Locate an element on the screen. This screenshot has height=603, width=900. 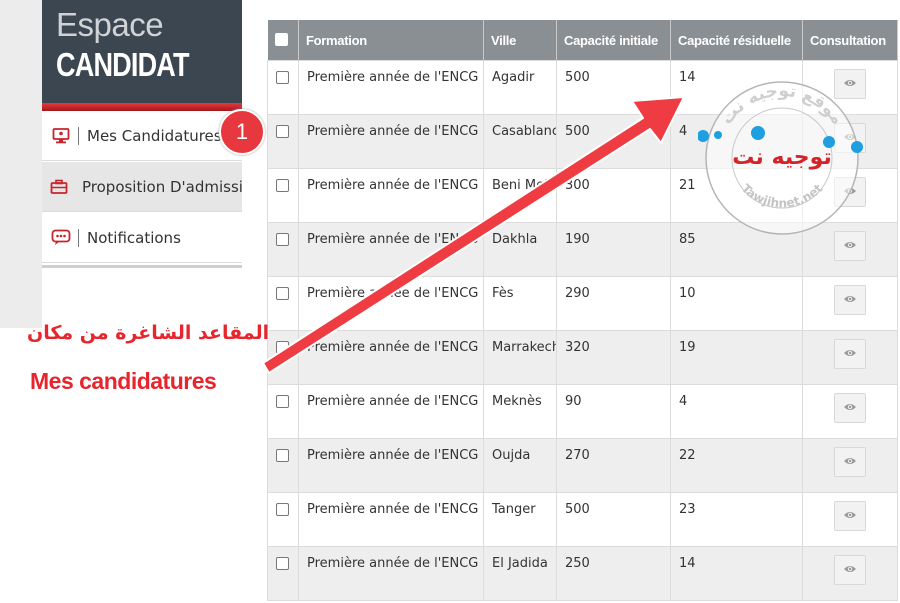
annotation-arabic-text: المقاعد الشاغرة من مكان is located at coordinates (148, 333).